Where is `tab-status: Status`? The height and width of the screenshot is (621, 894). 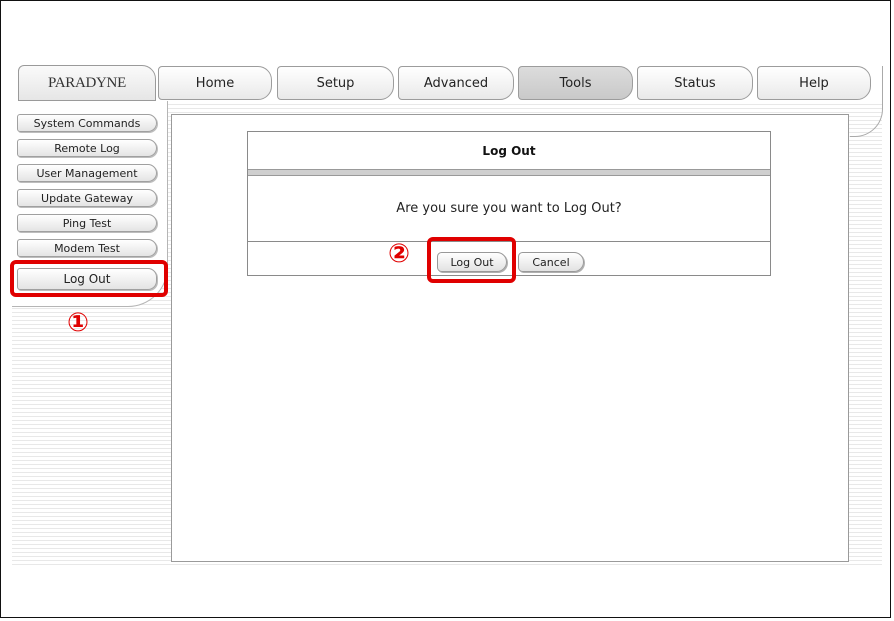
tab-status: Status is located at coordinates (695, 83).